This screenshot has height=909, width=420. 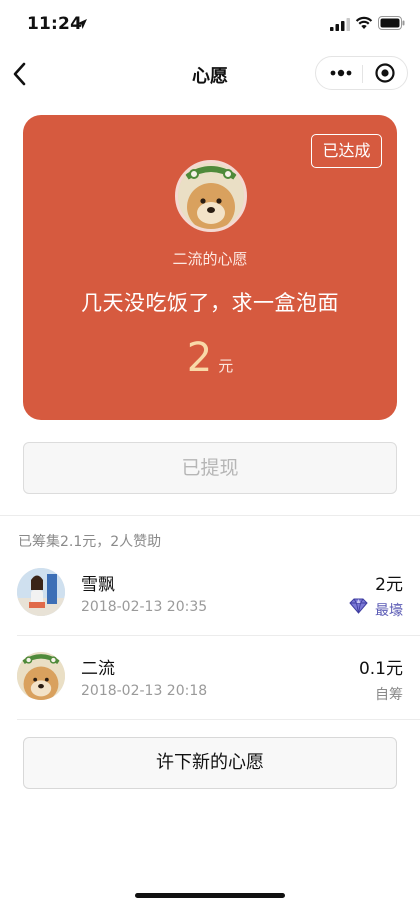 I want to click on amount-unit: 元, so click(x=226, y=366).